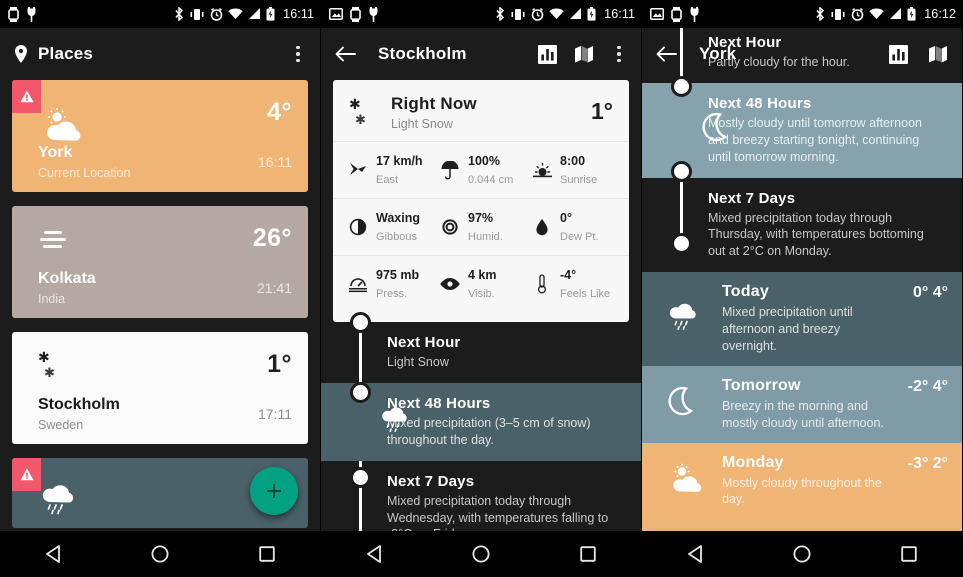 The image size is (963, 577). I want to click on metrics-row-3: 975 mb Press. 4 km Visib. -4° Feels Like, so click(481, 283).